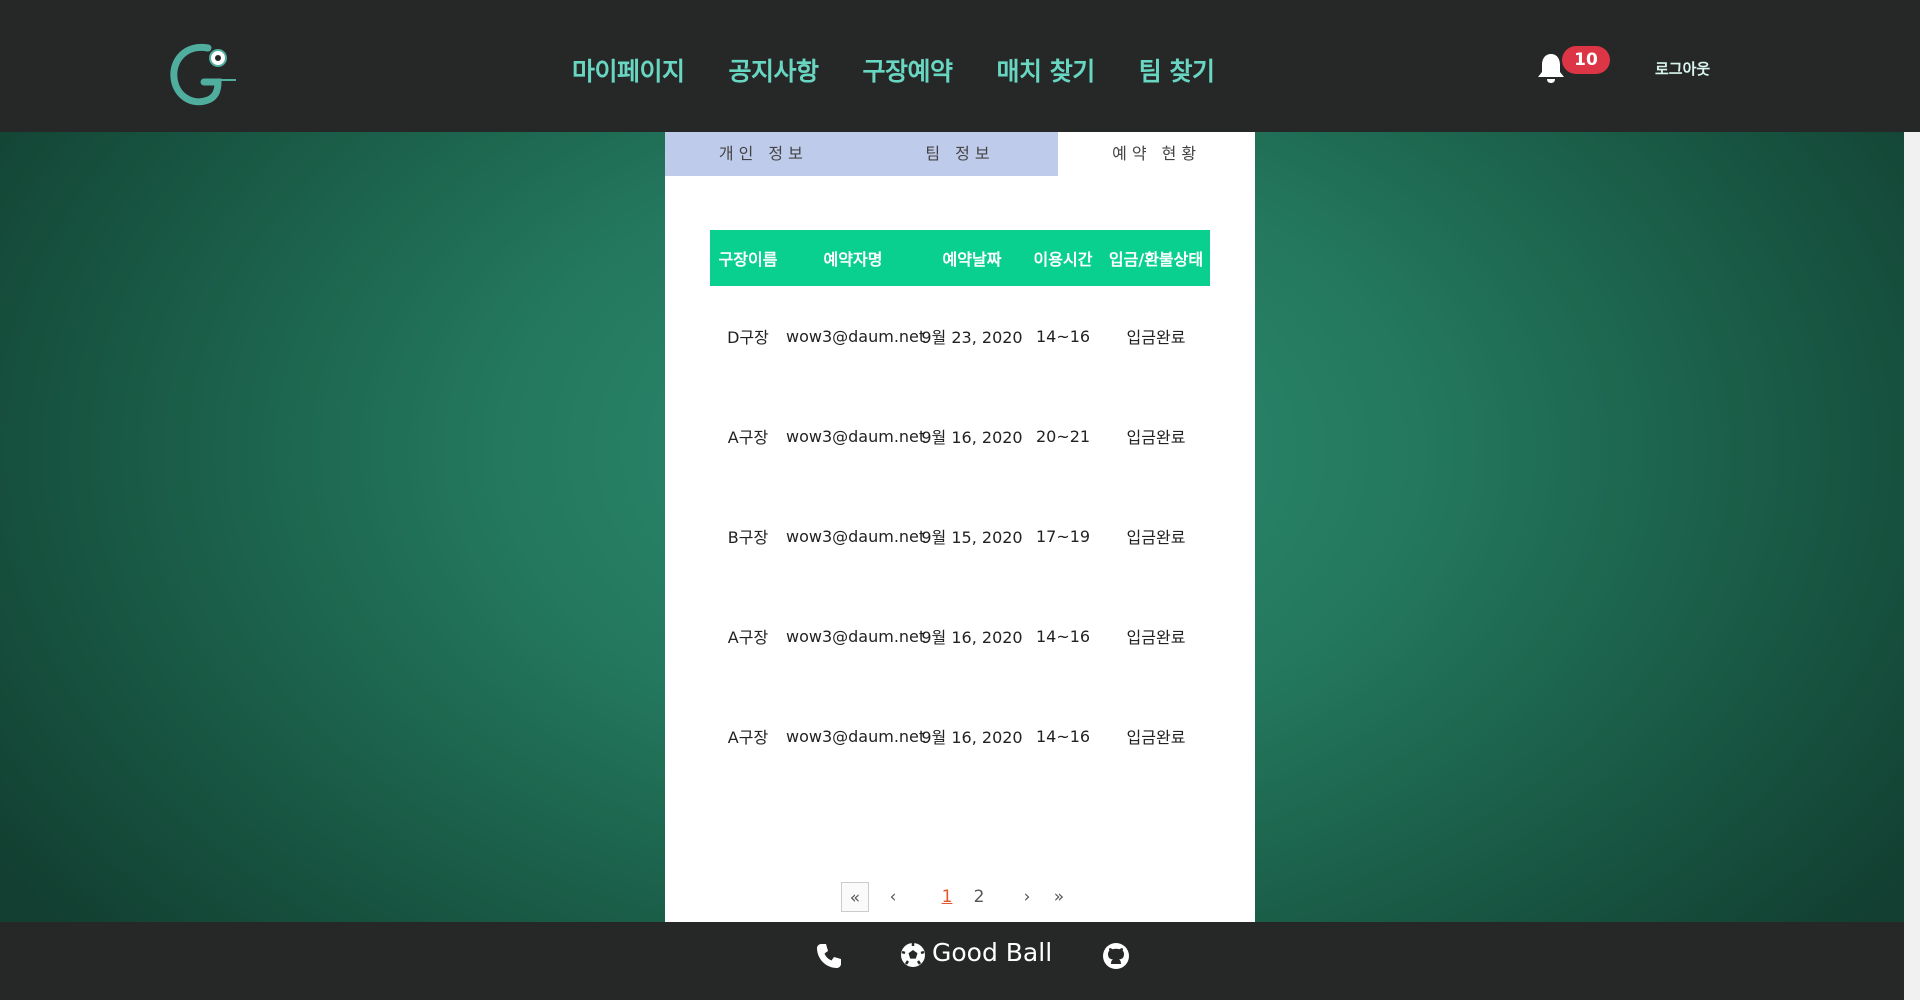 The image size is (1920, 1000). I want to click on column-header: 입금/환불상태, so click(1156, 259).